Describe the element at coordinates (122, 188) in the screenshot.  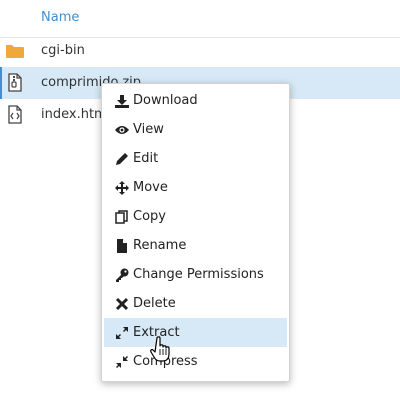
I see `move-arrows-icon` at that location.